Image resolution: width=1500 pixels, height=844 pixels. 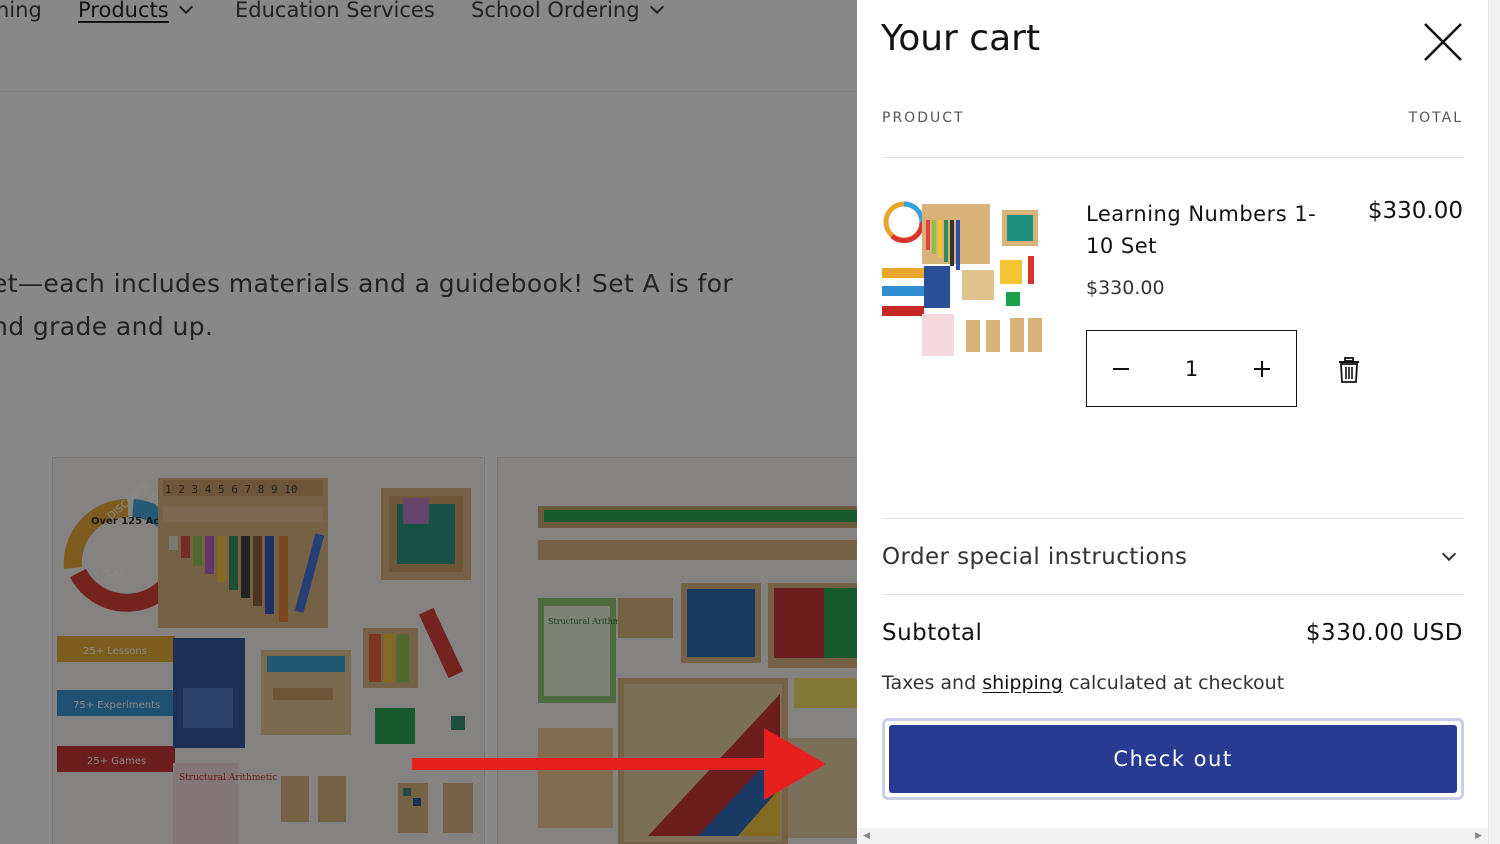 What do you see at coordinates (1035, 557) in the screenshot?
I see `instructions-label: Order special instructions` at bounding box center [1035, 557].